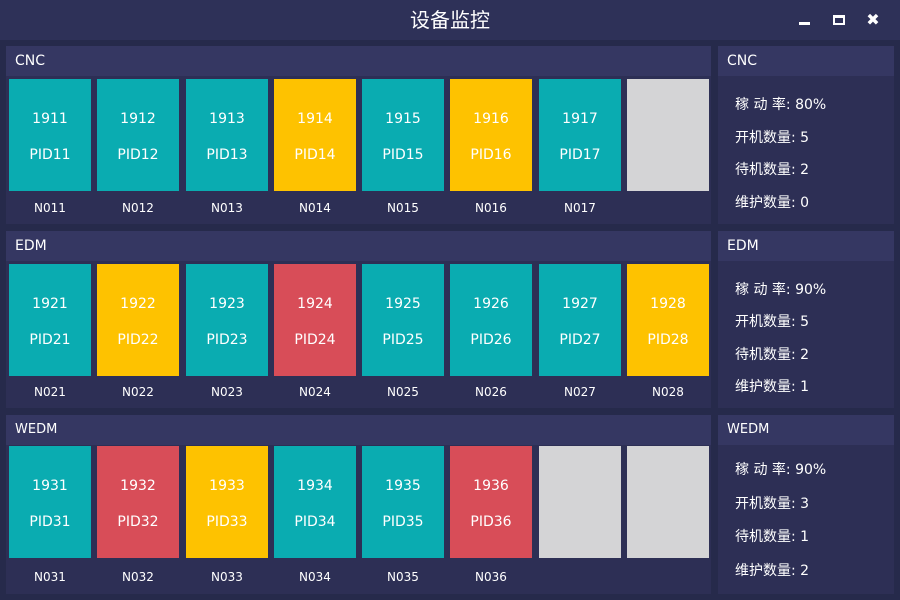 Image resolution: width=900 pixels, height=600 pixels. Describe the element at coordinates (315, 208) in the screenshot. I see `machine-label: N014` at that location.